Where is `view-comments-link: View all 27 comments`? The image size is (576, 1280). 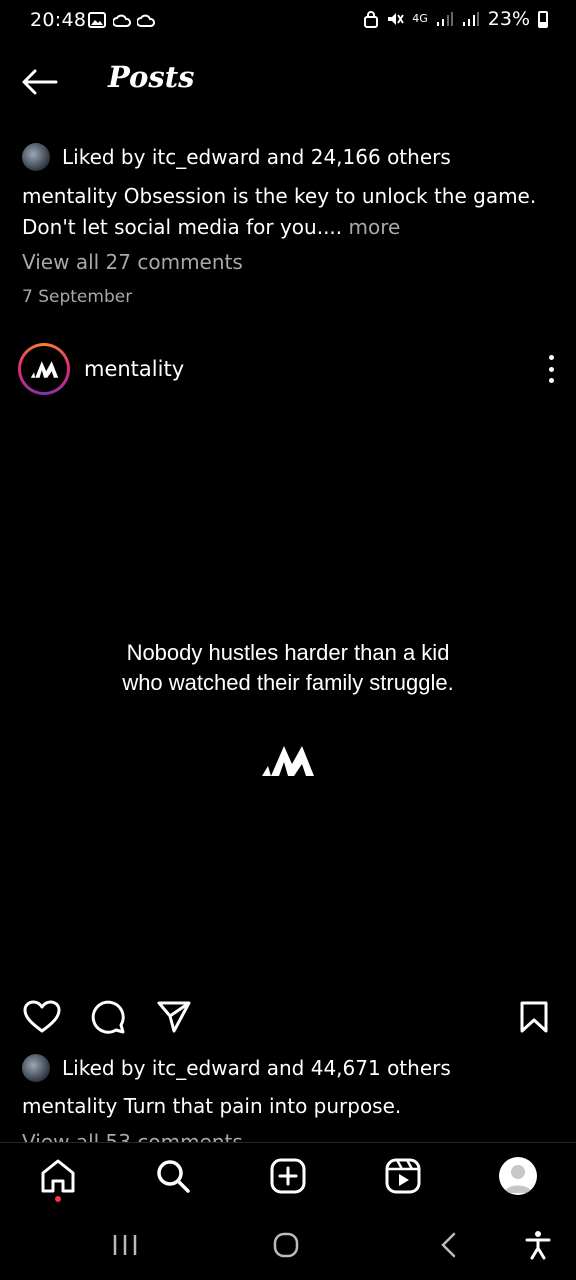
view-comments-link: View all 27 comments is located at coordinates (132, 262).